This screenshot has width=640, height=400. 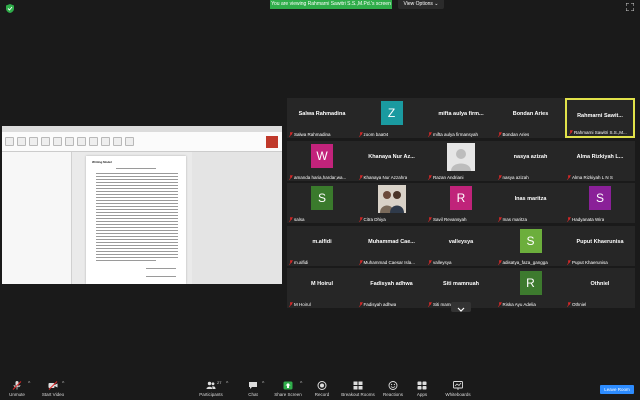 What do you see at coordinates (530, 199) in the screenshot?
I see `participant-display-name: Inas maritza` at bounding box center [530, 199].